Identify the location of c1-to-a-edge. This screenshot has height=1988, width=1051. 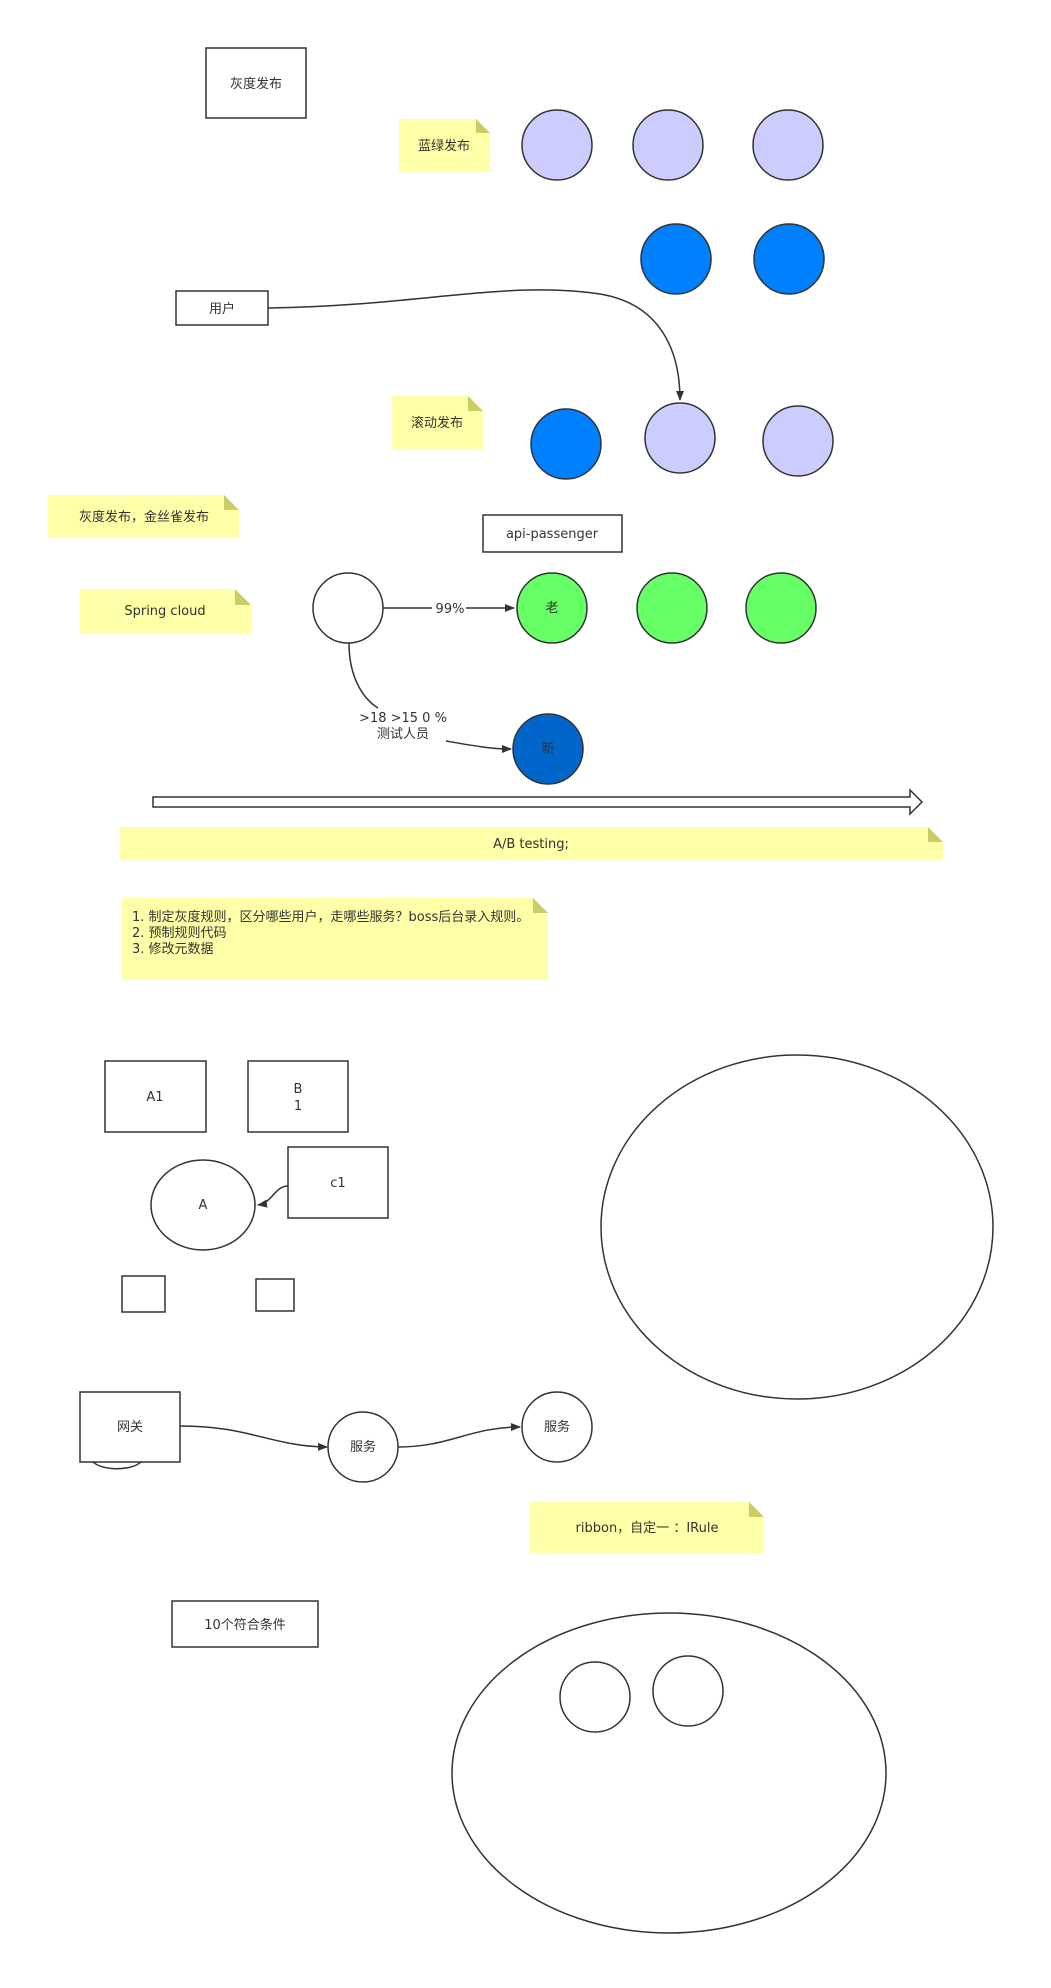
(273, 1196).